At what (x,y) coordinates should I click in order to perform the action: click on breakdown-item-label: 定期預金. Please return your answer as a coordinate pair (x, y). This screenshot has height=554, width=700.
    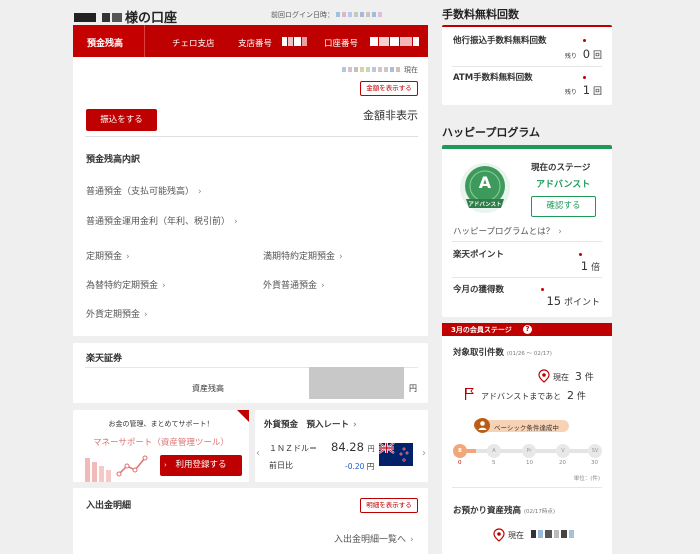
    Looking at the image, I should click on (104, 257).